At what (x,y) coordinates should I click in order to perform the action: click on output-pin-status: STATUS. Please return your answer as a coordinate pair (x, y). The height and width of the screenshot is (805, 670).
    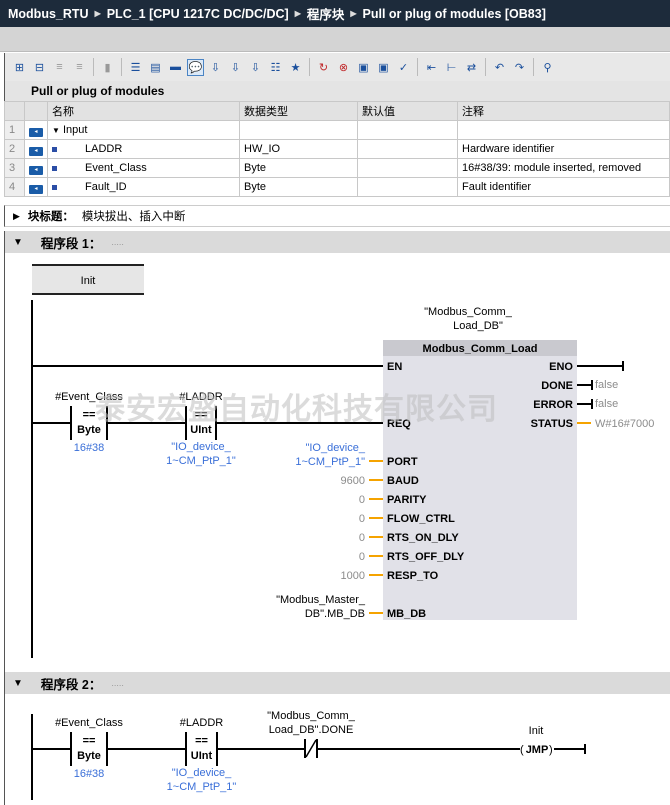
    Looking at the image, I should click on (552, 424).